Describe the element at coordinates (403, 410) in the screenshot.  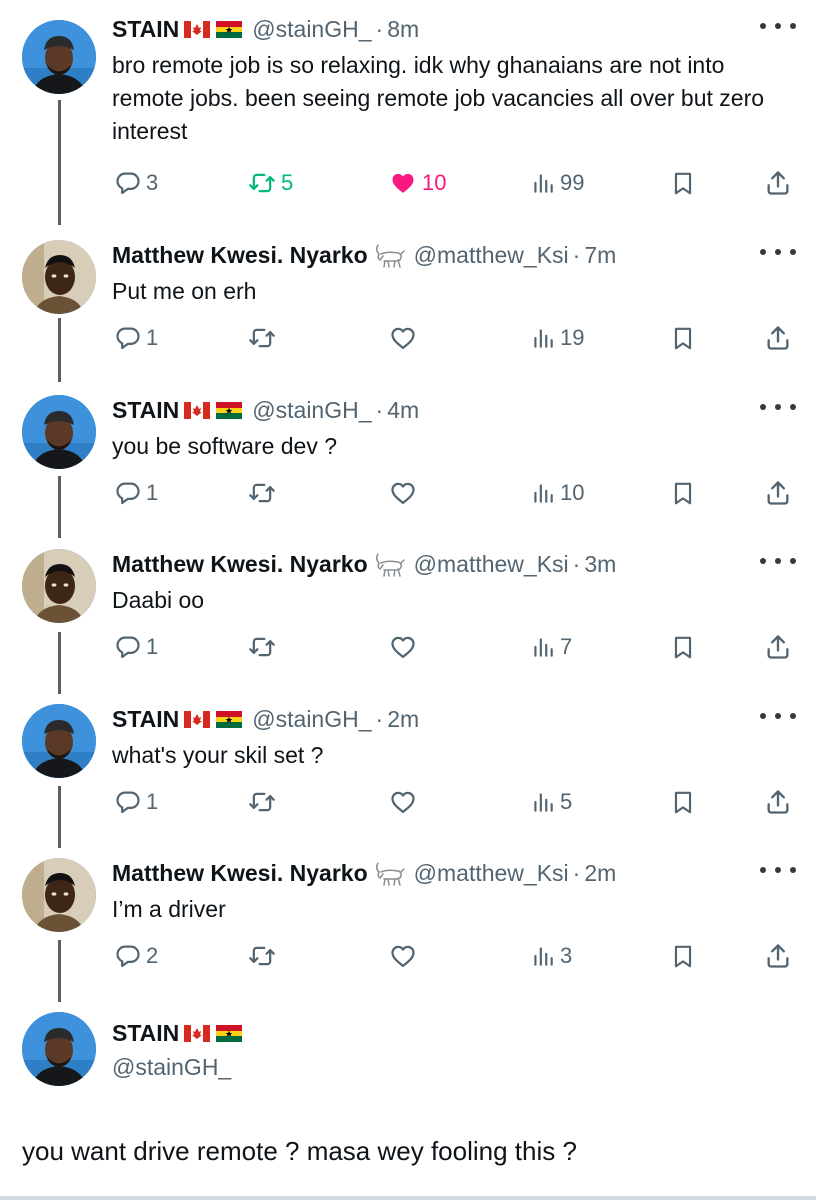
I see `timestamp: 4m` at that location.